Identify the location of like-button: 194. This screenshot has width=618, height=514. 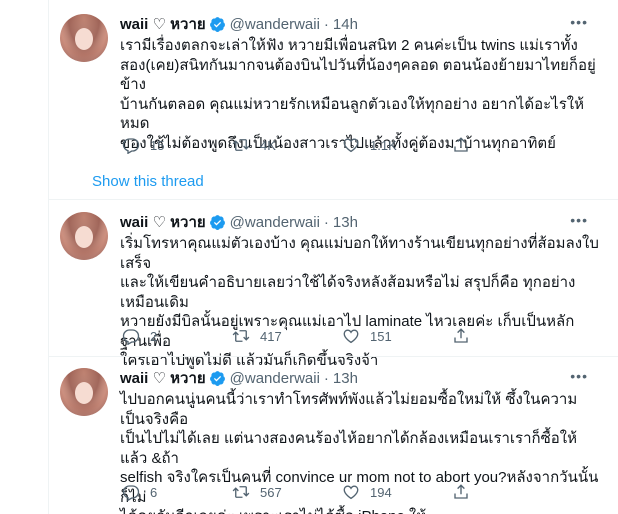
(389, 492).